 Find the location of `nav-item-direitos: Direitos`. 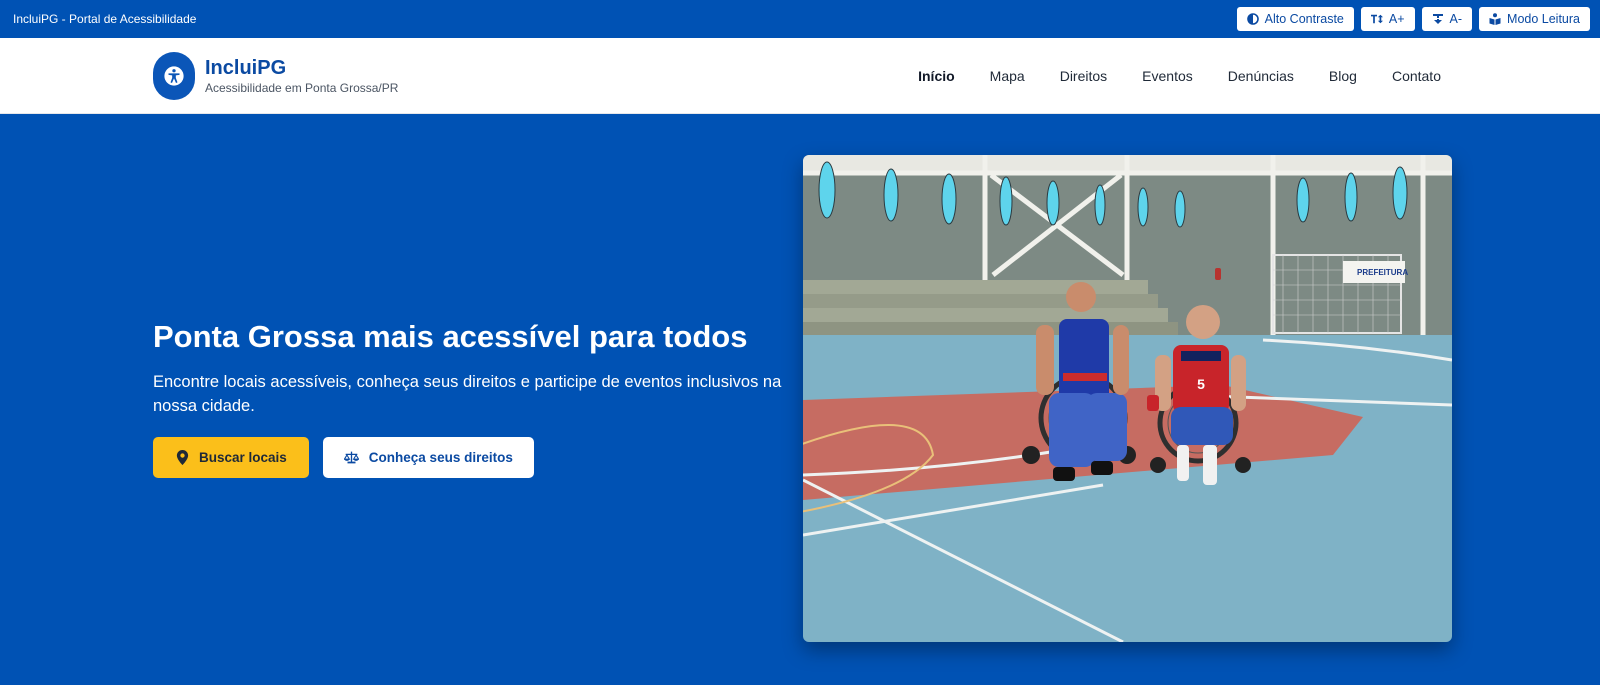

nav-item-direitos: Direitos is located at coordinates (1083, 76).